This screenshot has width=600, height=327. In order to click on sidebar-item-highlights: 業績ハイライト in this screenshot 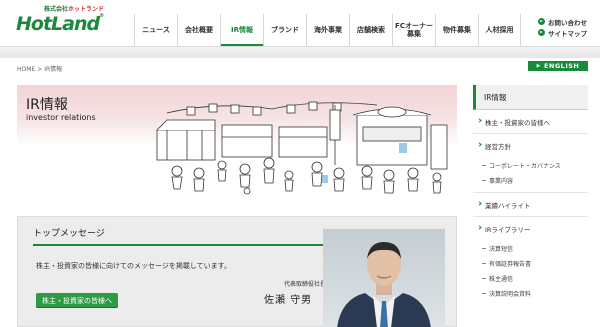, I will do `click(530, 205)`.